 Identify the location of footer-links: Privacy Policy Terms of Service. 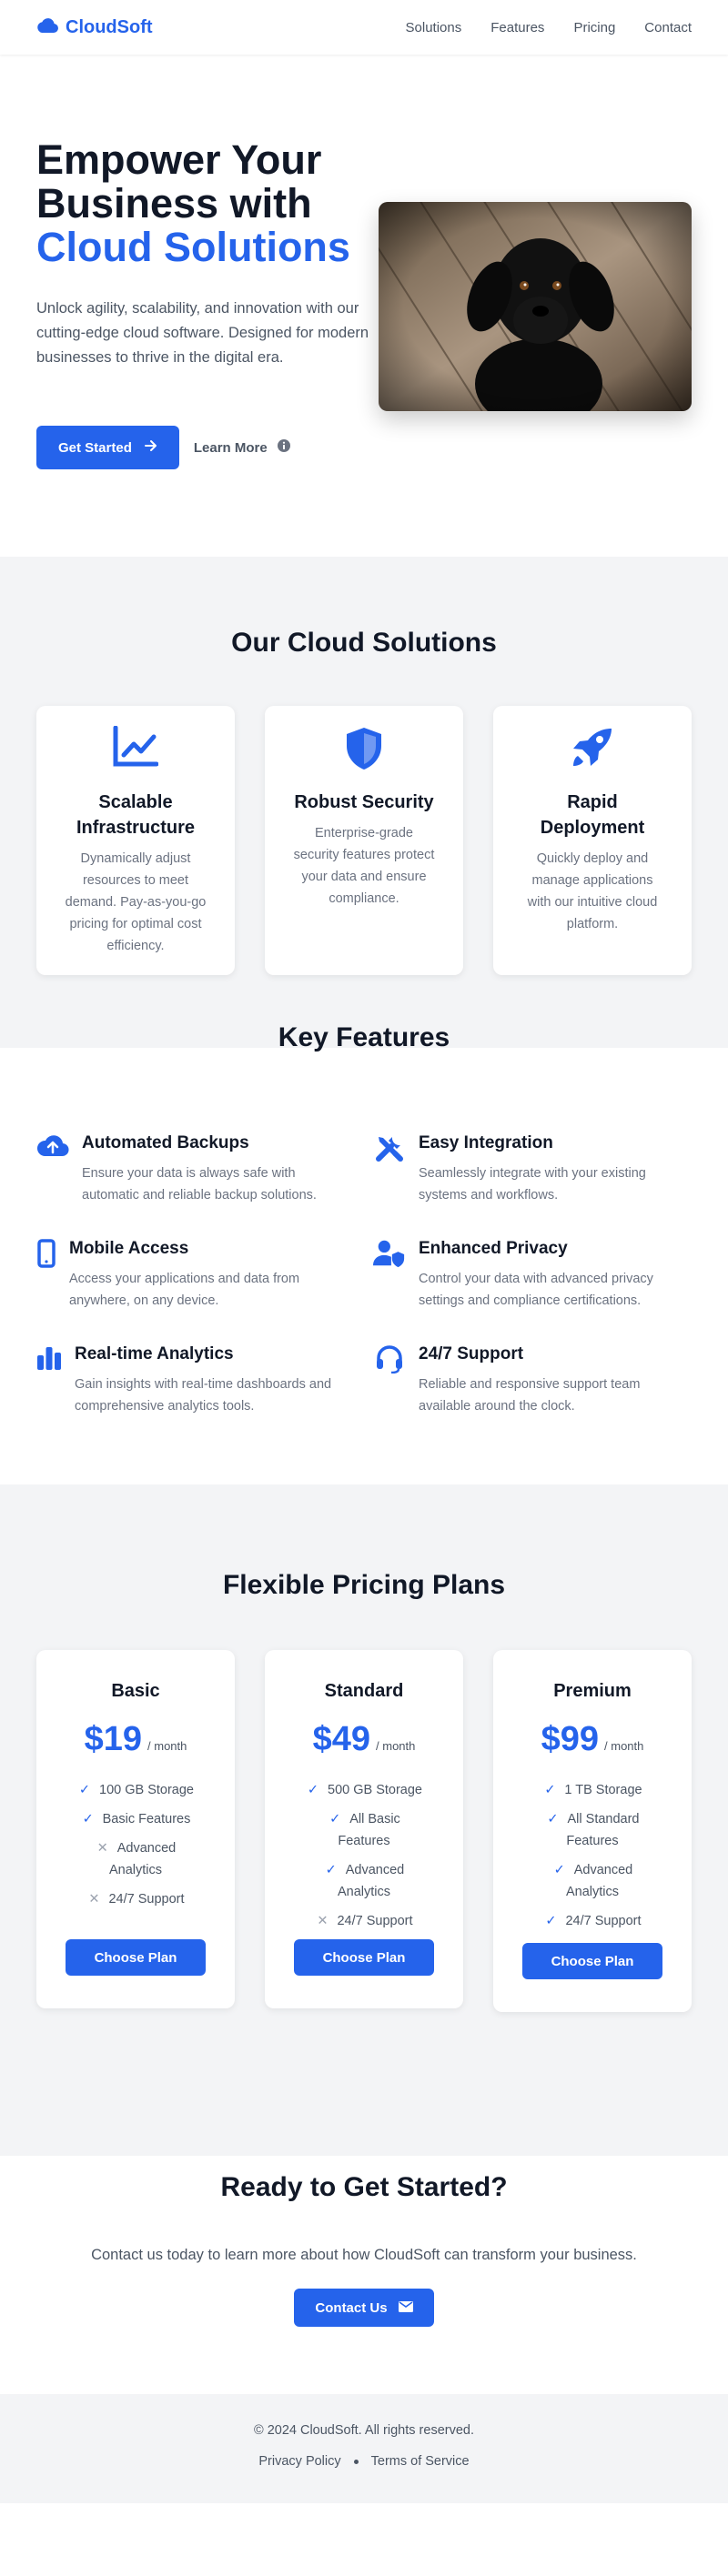
(364, 2461).